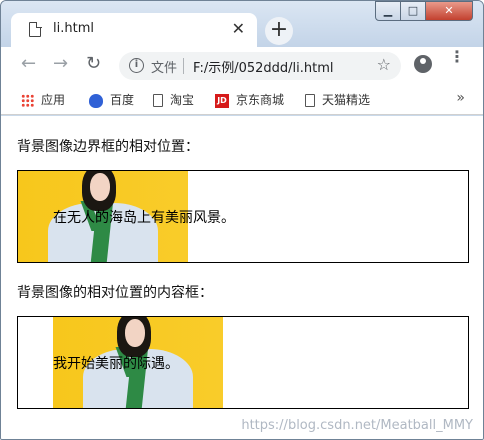 This screenshot has width=484, height=440. I want to click on minimize-icon: ▁, so click(388, 10).